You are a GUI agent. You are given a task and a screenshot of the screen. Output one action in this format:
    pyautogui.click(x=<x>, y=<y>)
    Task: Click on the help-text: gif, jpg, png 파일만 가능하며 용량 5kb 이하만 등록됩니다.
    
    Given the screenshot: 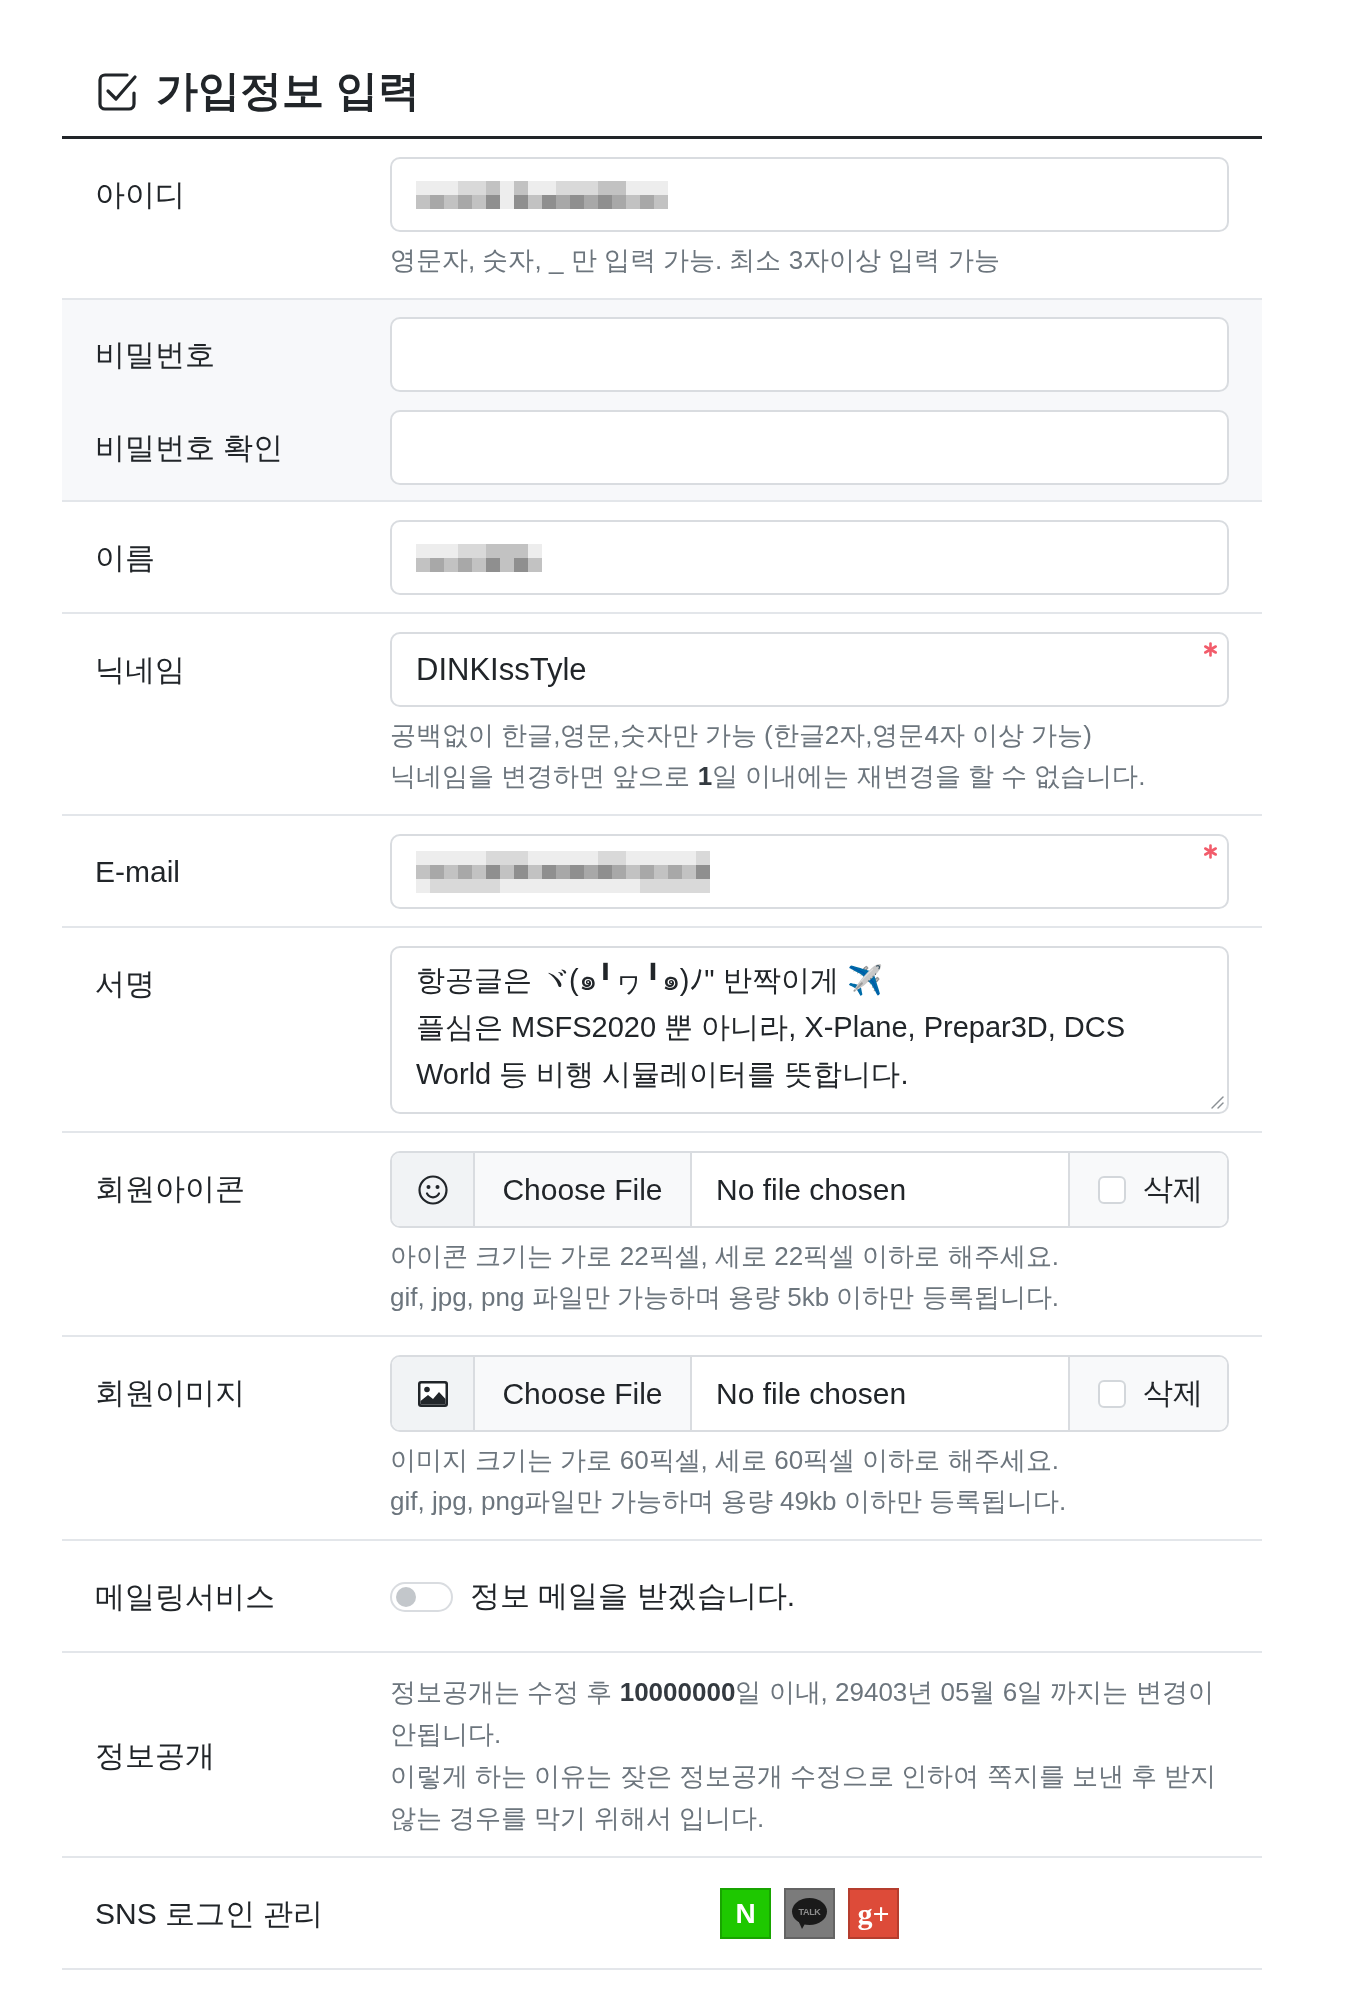 What is the action you would take?
    pyautogui.click(x=725, y=1297)
    